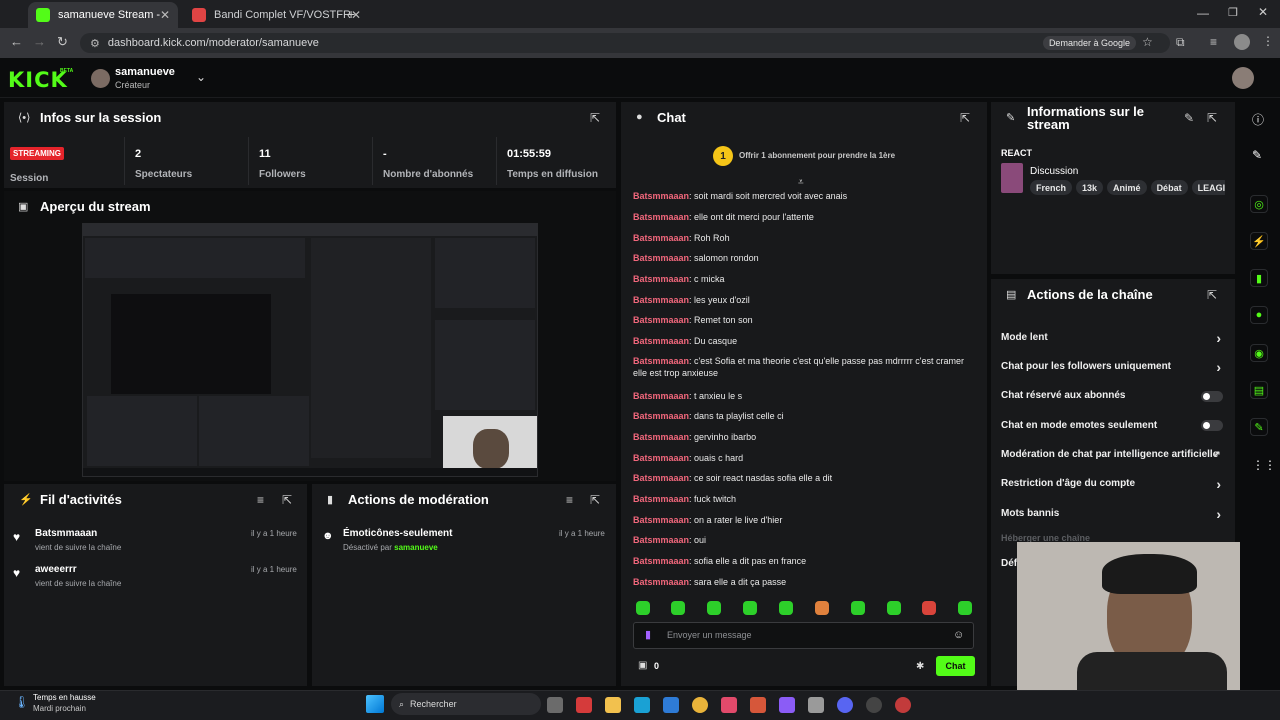 This screenshot has height=720, width=1280. I want to click on edit-pencil-icon: ✎, so click(1189, 118).